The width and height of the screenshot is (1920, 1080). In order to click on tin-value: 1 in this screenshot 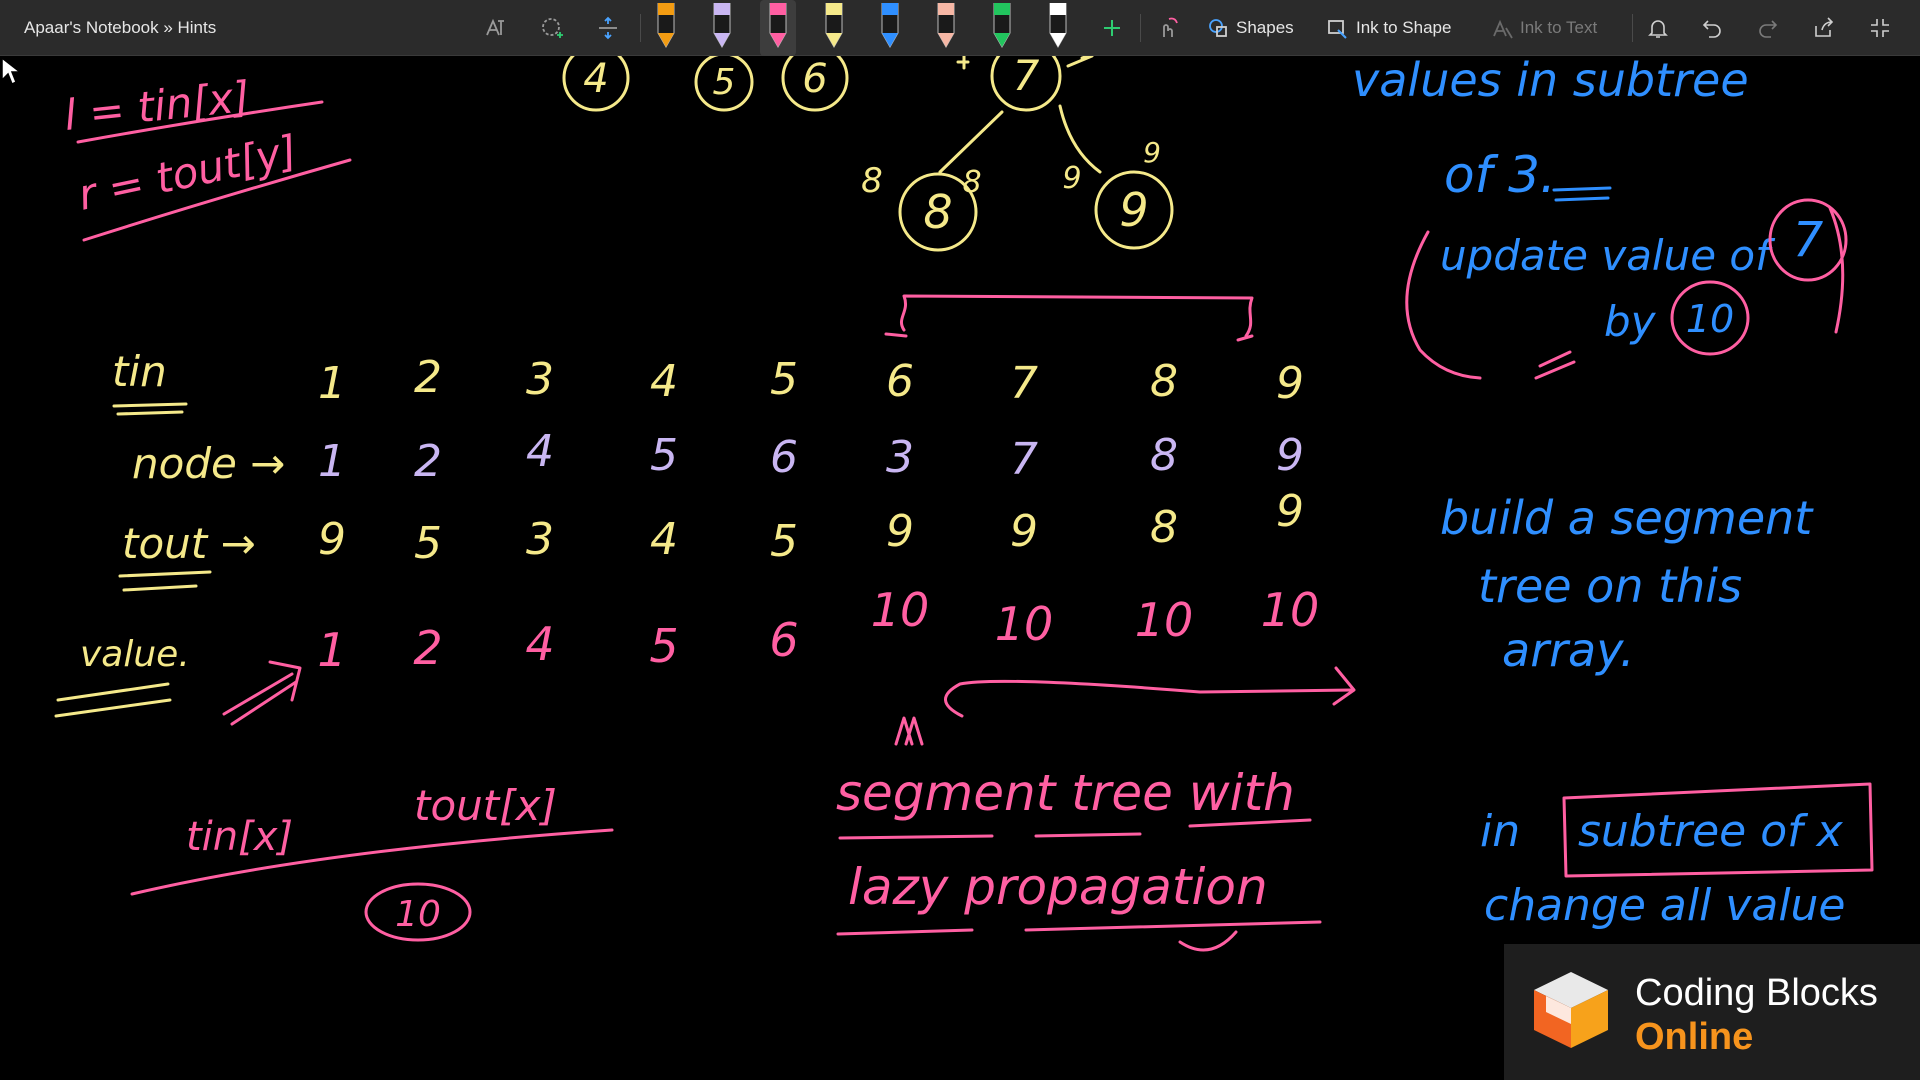, I will do `click(332, 383)`.